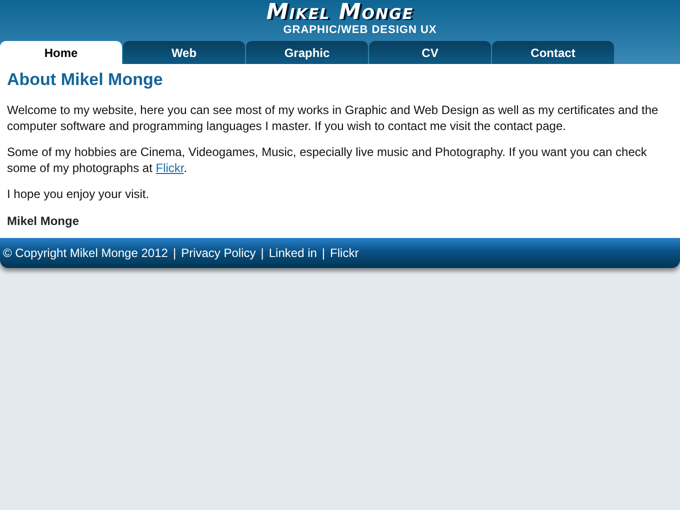 The height and width of the screenshot is (510, 680). What do you see at coordinates (333, 118) in the screenshot?
I see `paragraph: Welcome to my website, here you can see most of my works in Graphic and Web Design as well as my certificates and the computer software and programming languages I master. If you wish to contact me visit the contact page.` at bounding box center [333, 118].